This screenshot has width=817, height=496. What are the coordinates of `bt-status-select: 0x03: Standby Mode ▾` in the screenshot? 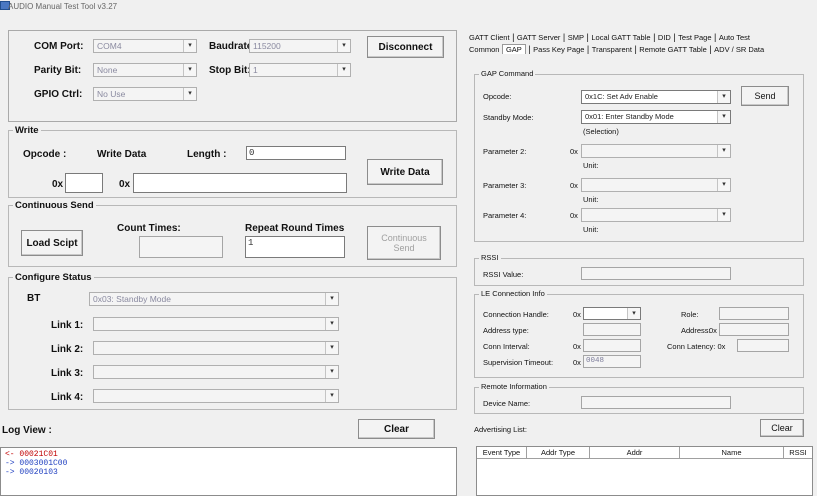 It's located at (214, 299).